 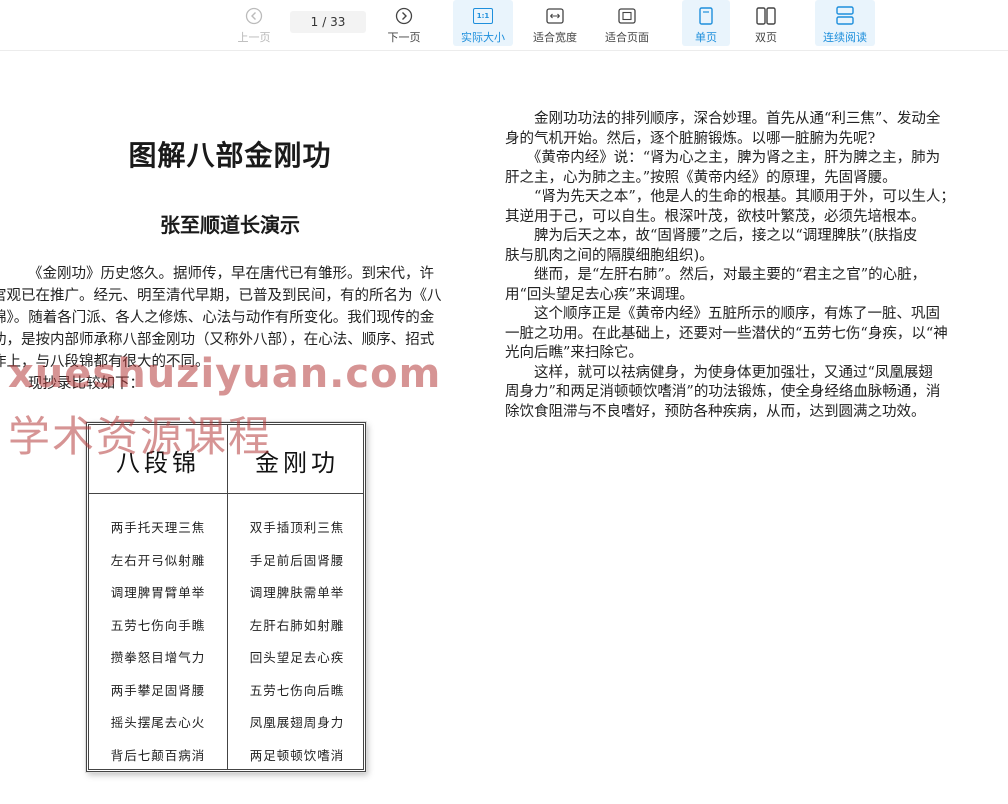 I want to click on fit-page-button: 适合页面, so click(x=627, y=23).